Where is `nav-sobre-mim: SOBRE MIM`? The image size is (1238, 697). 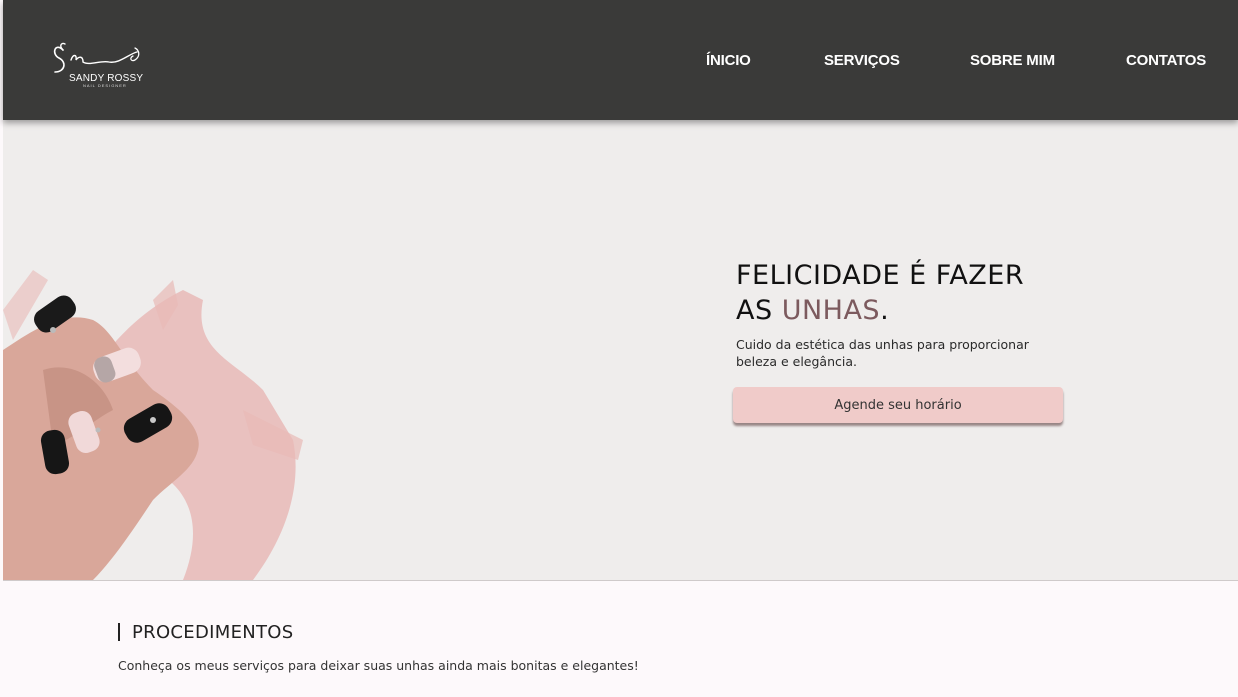
nav-sobre-mim: SOBRE MIM is located at coordinates (1012, 60).